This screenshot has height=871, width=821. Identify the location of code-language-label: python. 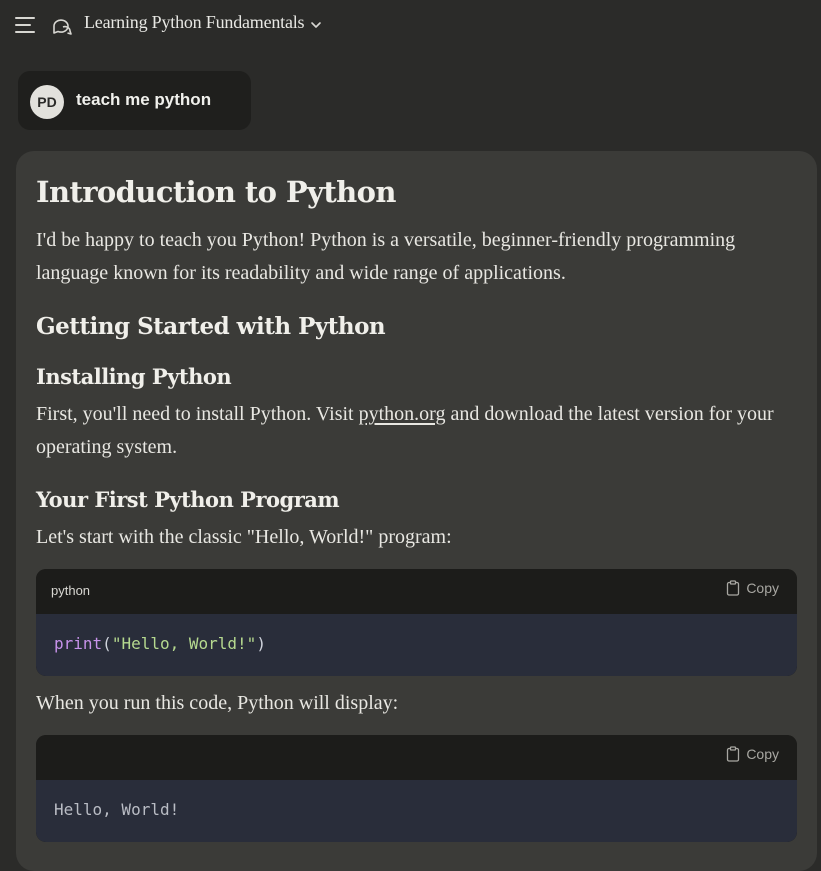
(71, 590).